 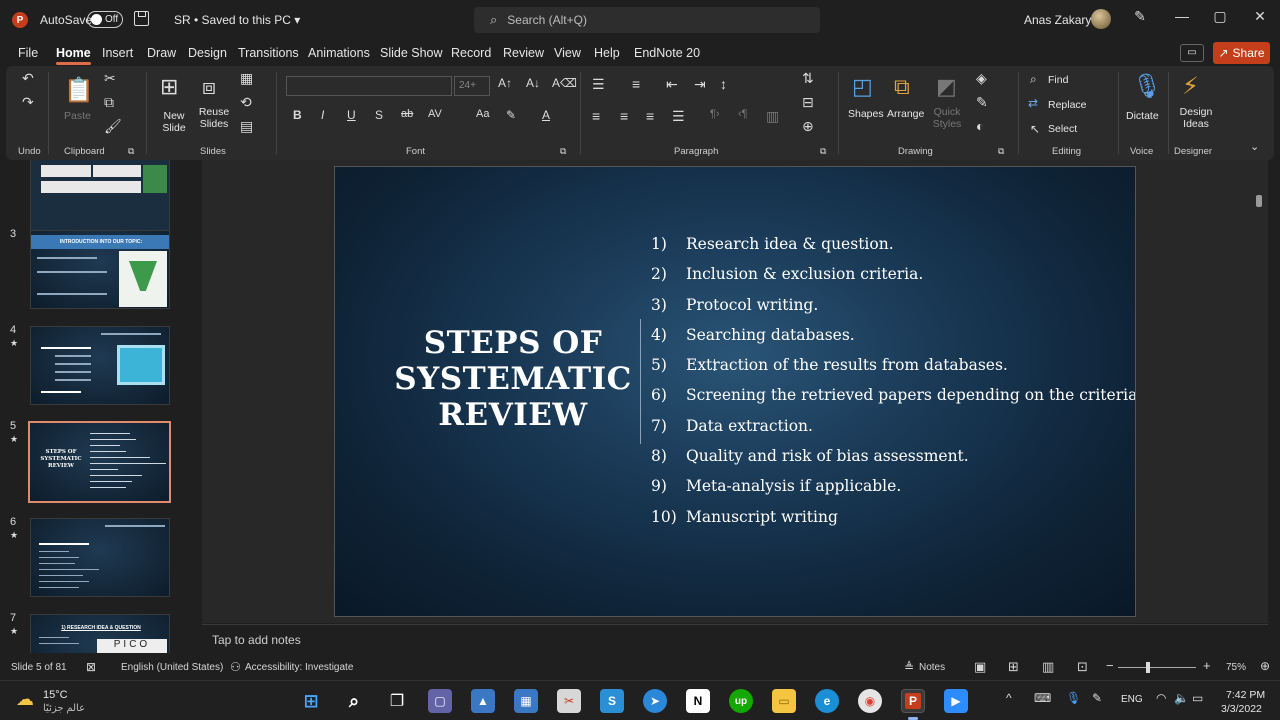 What do you see at coordinates (567, 53) in the screenshot?
I see `tab-view: View` at bounding box center [567, 53].